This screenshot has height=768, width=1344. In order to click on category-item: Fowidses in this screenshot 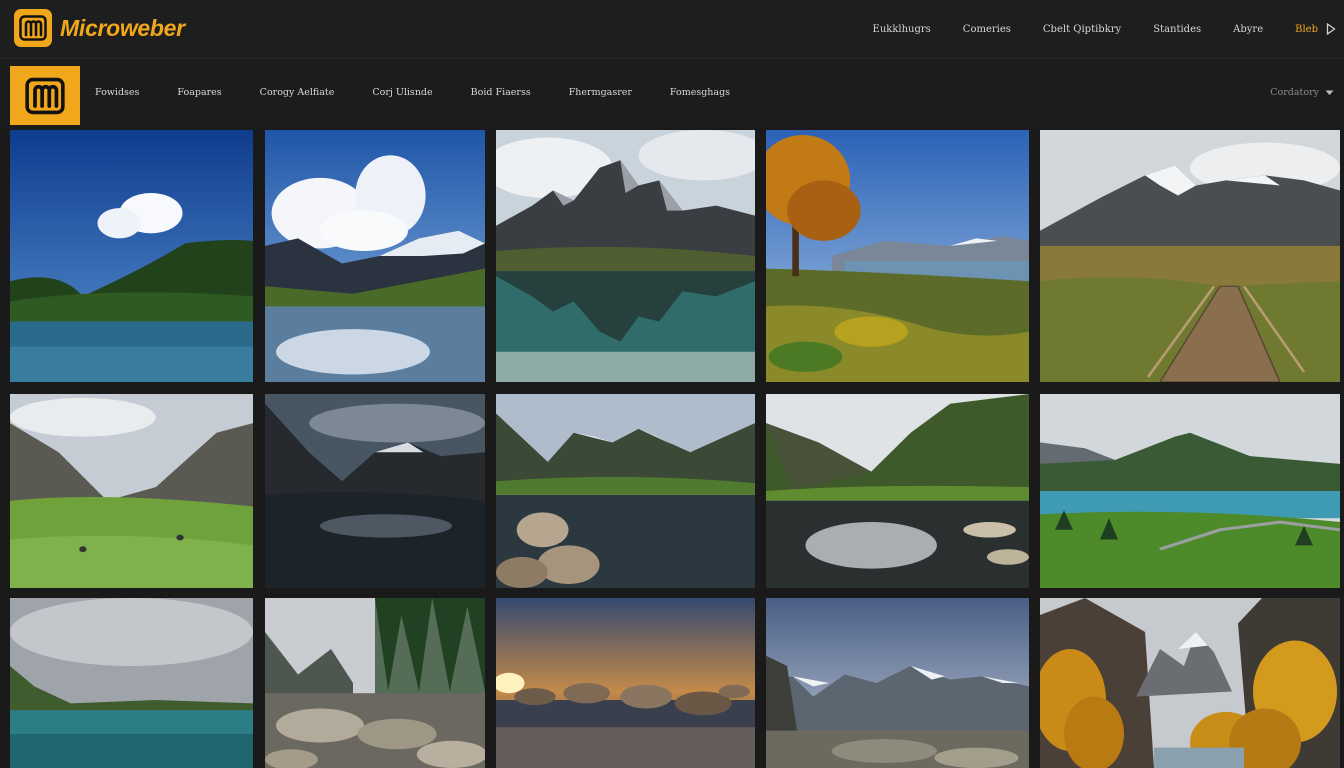, I will do `click(117, 92)`.